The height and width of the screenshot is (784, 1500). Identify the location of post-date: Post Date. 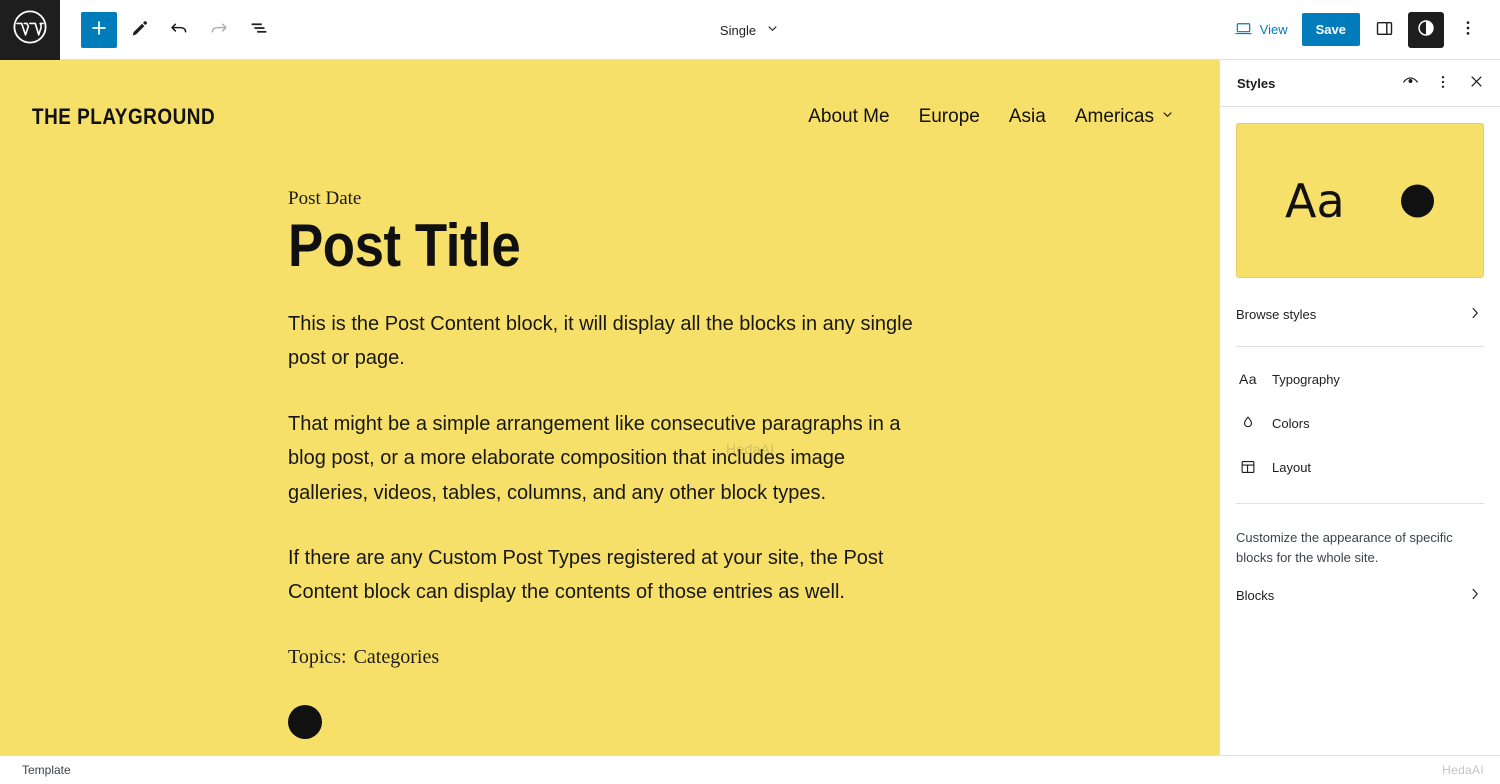
(753, 199).